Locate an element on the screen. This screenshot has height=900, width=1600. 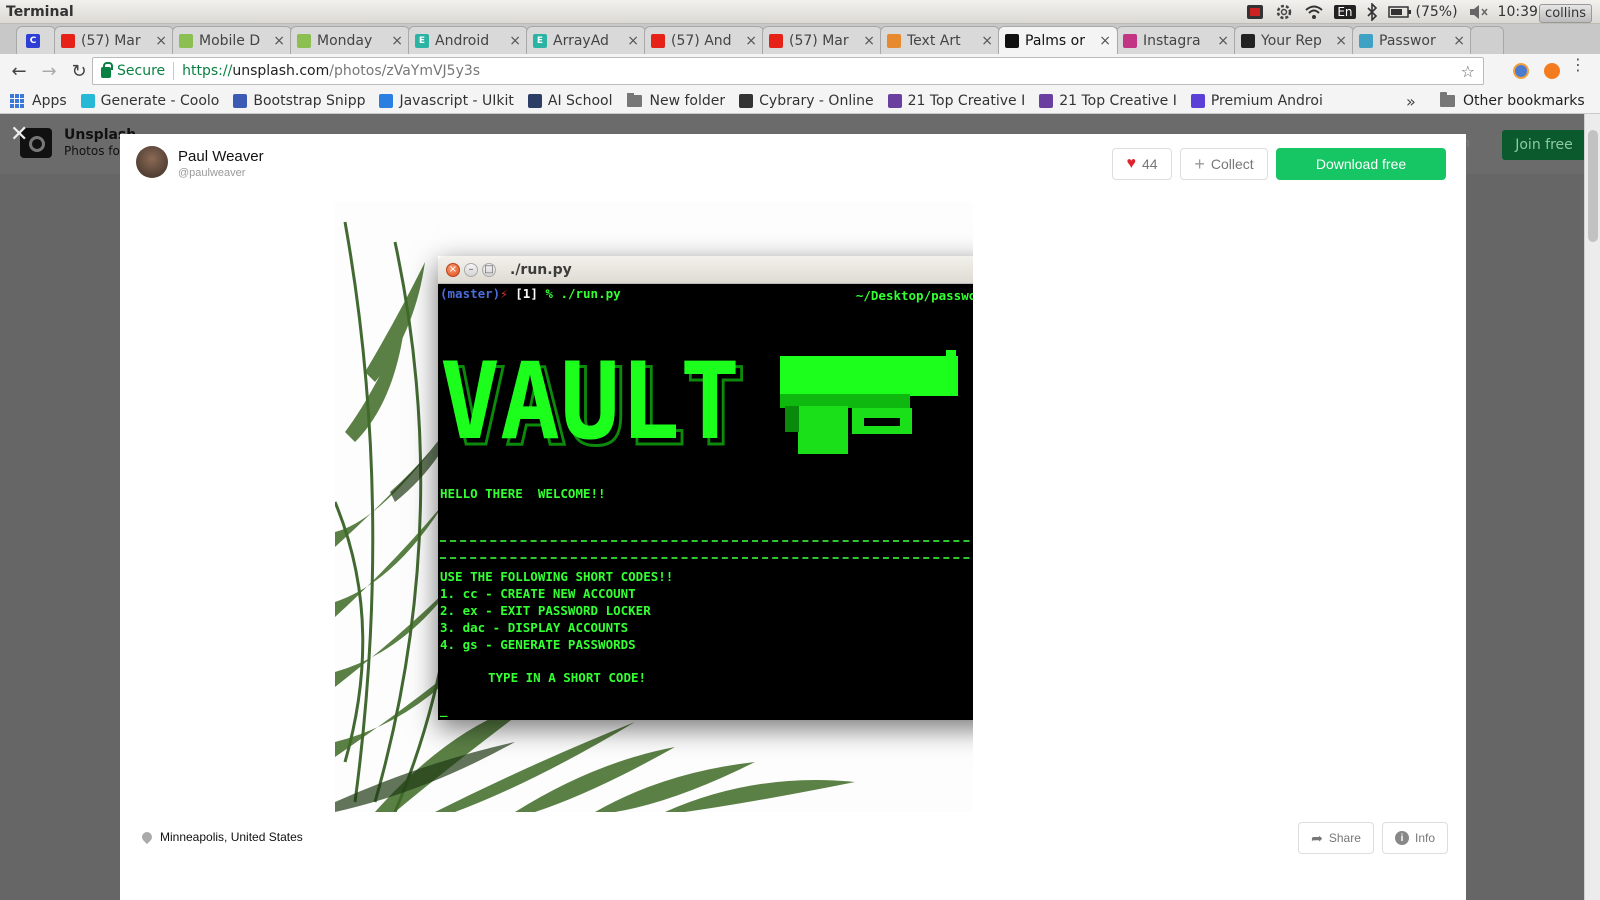
page-scrollbar is located at coordinates (1592, 507).